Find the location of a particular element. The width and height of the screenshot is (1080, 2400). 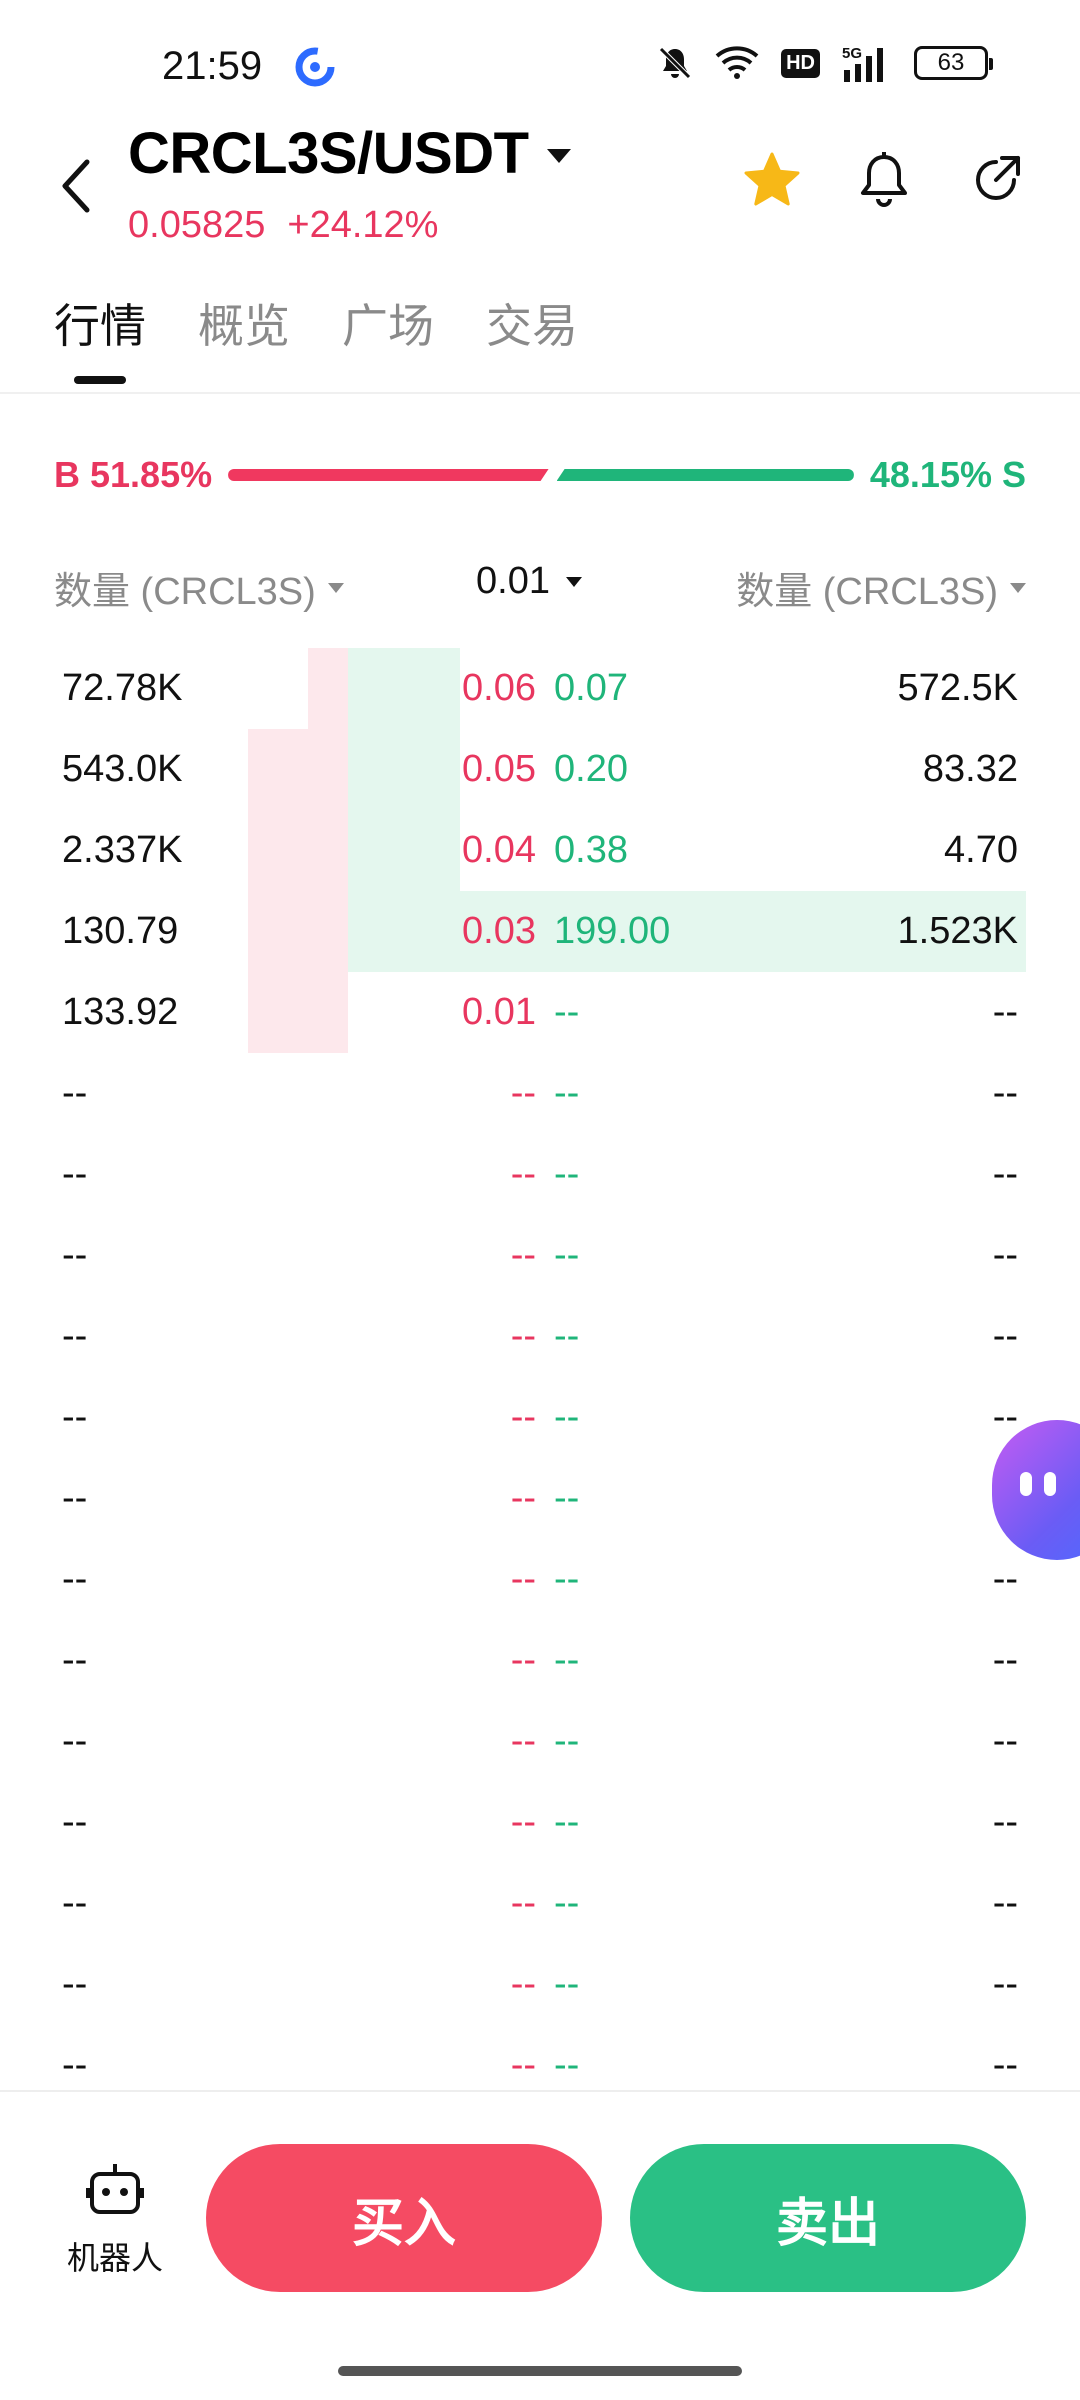

svg-text: 5G is located at coordinates (852, 53).